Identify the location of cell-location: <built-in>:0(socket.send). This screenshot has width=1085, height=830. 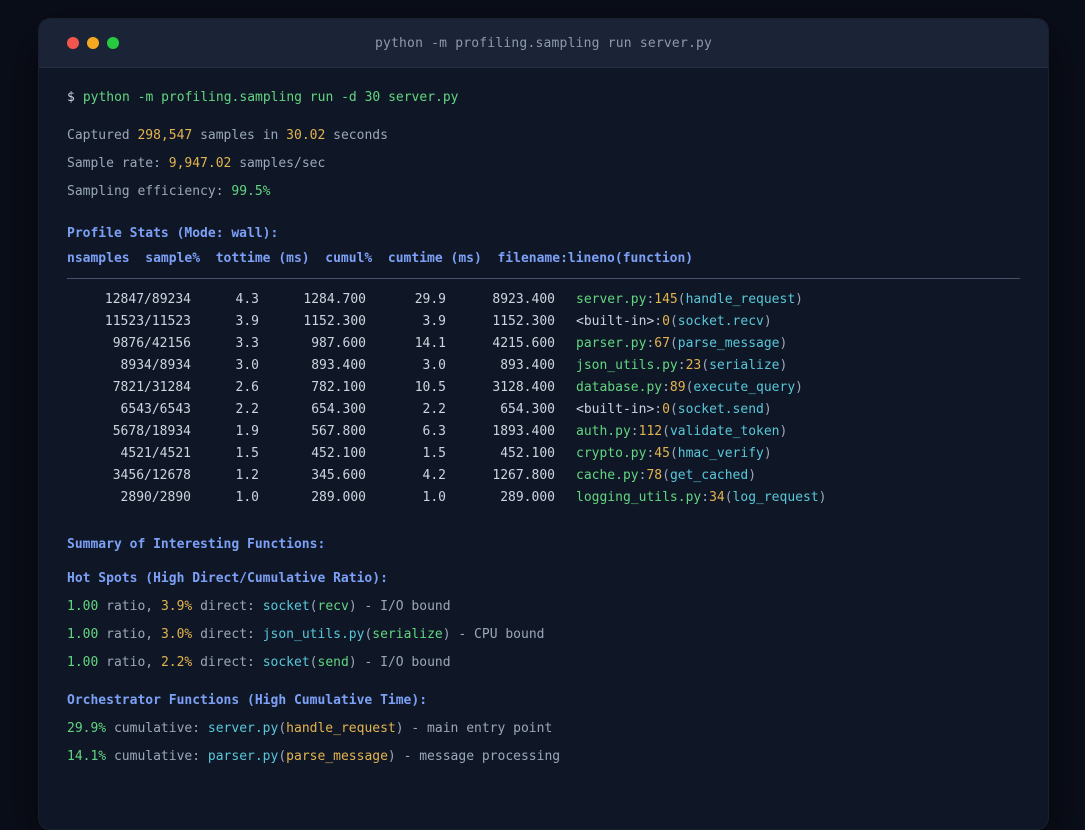
(674, 409).